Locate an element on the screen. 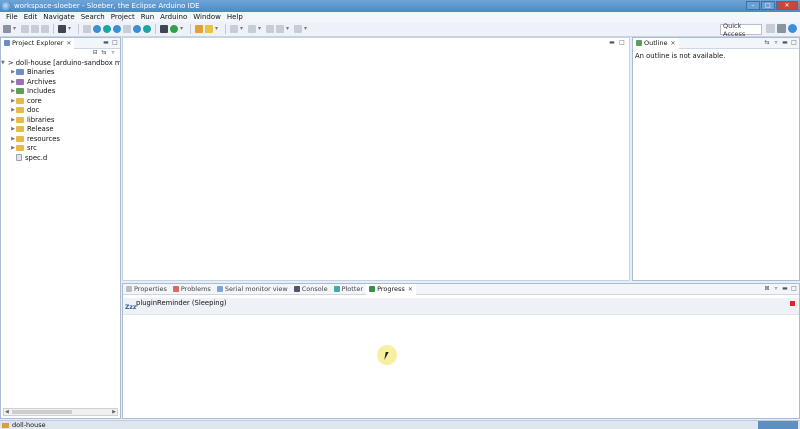  tree-item-label: libraries is located at coordinates (41, 119).